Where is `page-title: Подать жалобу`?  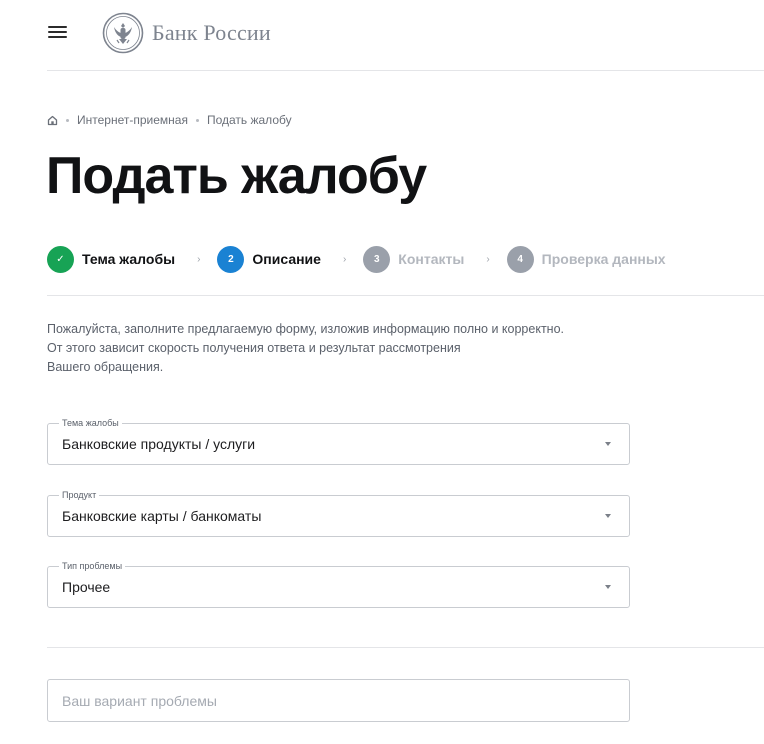 page-title: Подать жалобу is located at coordinates (236, 176).